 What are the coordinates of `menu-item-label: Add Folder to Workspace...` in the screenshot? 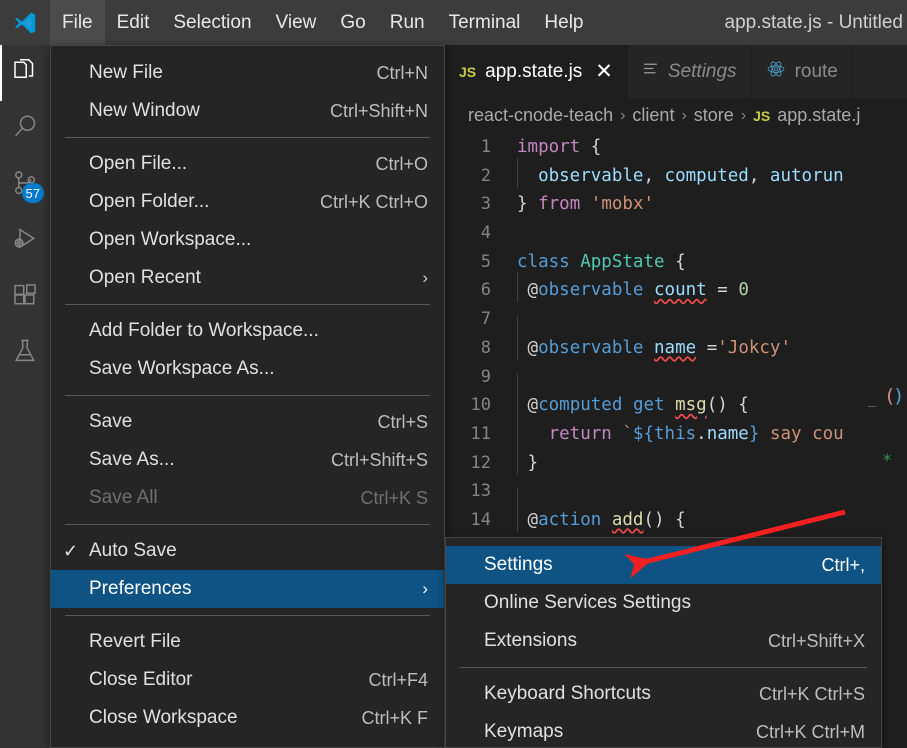 It's located at (204, 330).